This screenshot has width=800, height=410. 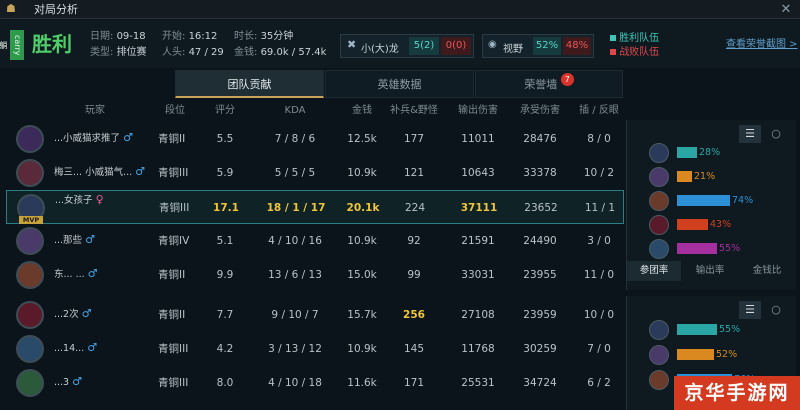 I want to click on gold-cell: 15.0k, so click(x=362, y=275).